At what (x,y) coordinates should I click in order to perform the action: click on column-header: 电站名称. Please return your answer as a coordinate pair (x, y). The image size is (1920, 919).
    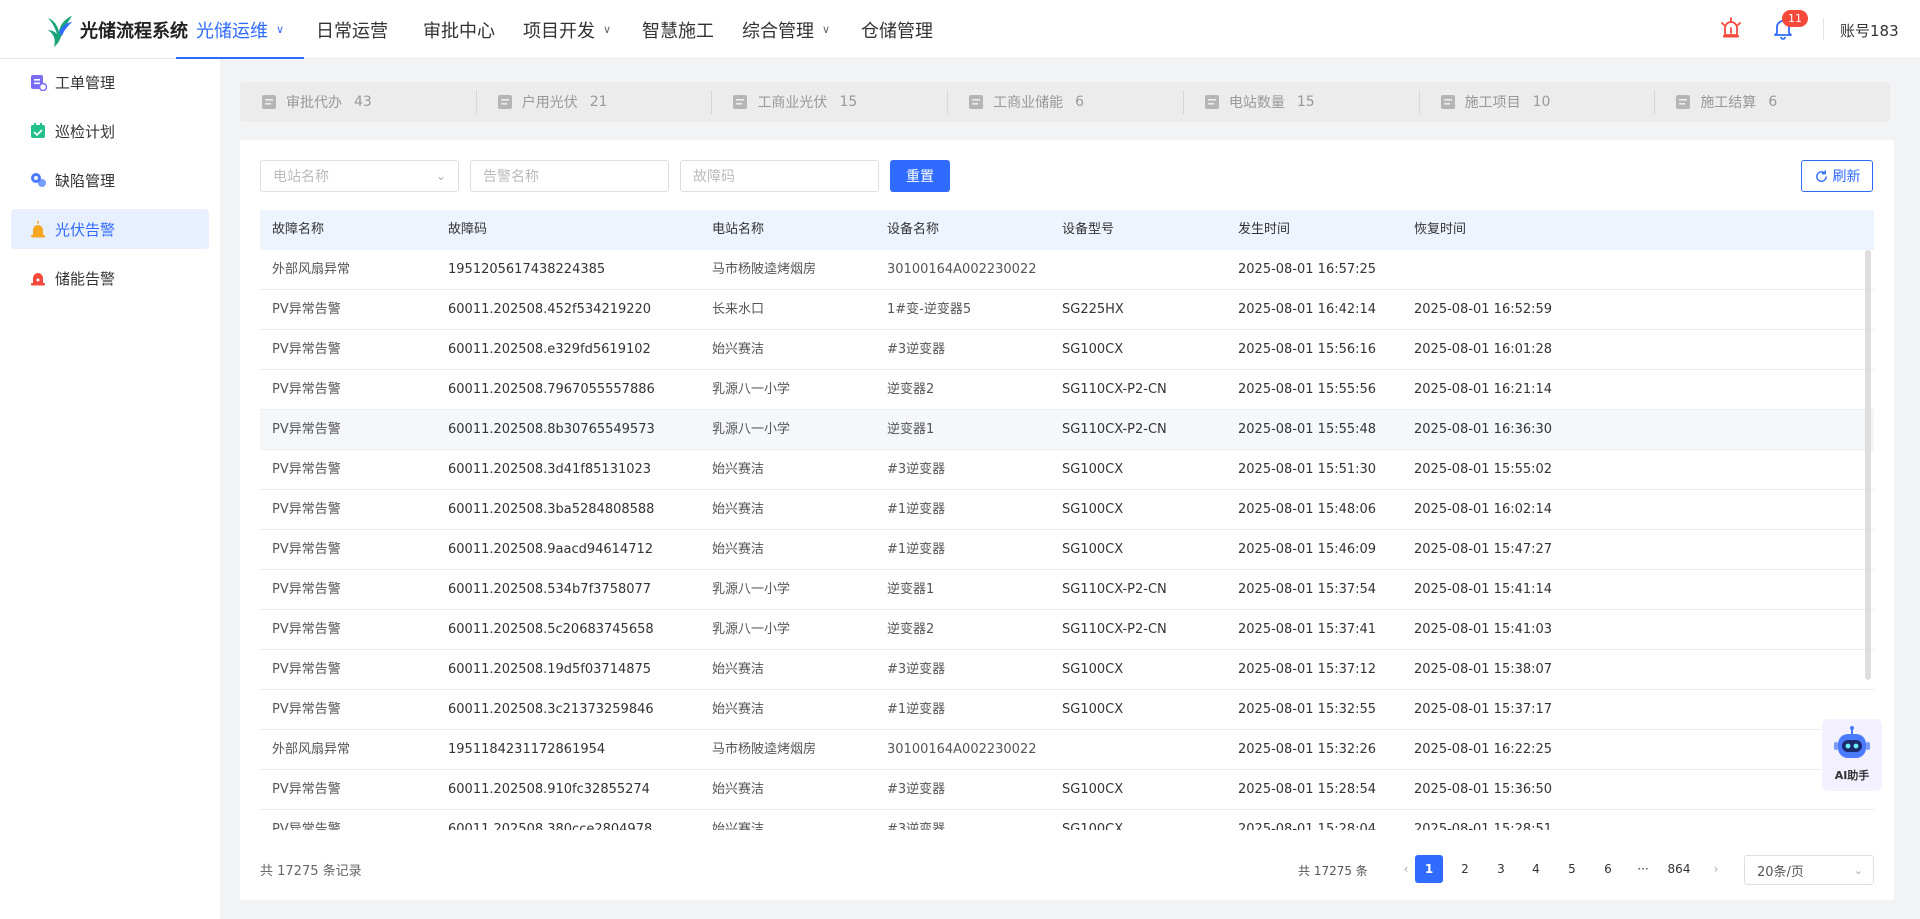
    Looking at the image, I should click on (738, 230).